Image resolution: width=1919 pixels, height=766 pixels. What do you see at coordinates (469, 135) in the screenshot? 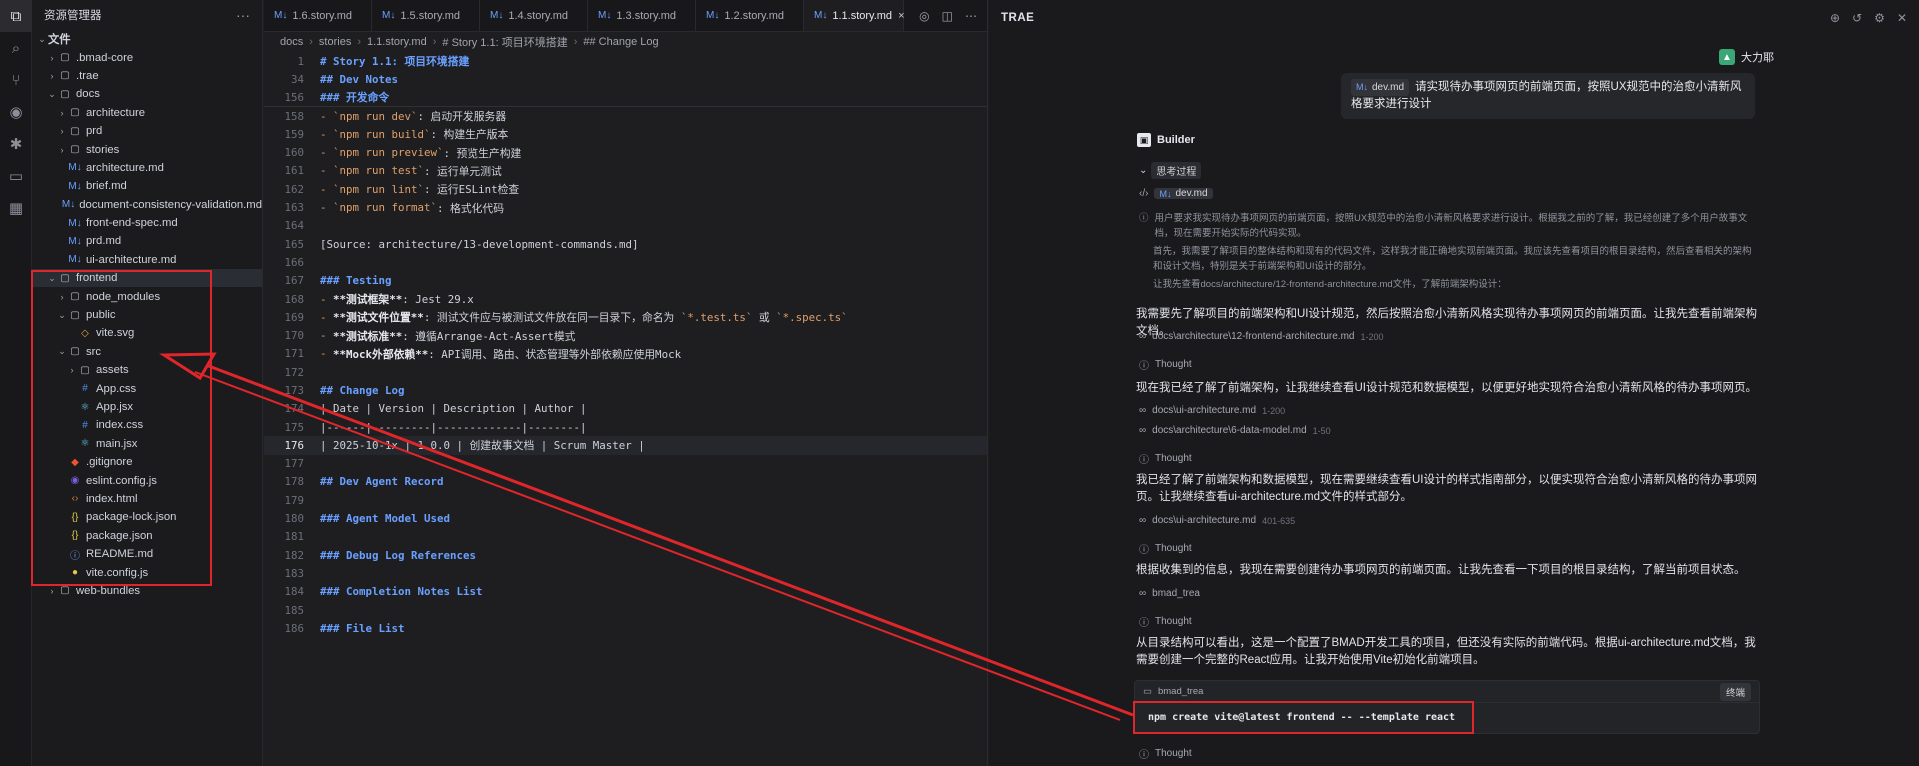
I see `code-token: : 构建生产版本` at bounding box center [469, 135].